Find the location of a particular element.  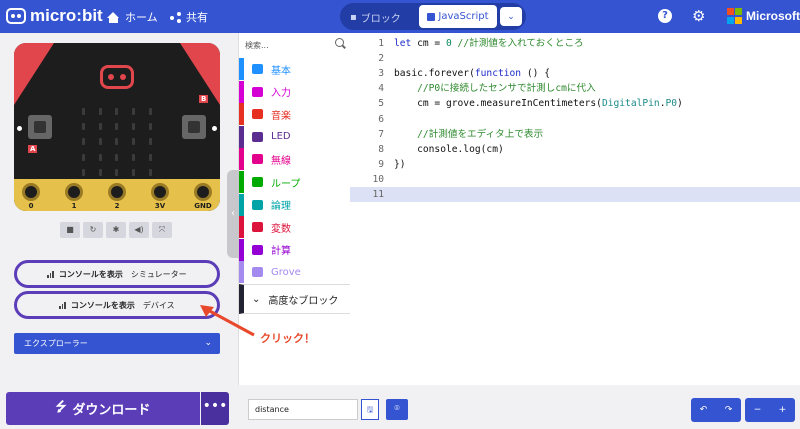

code-token: //計測値を入れておくところ is located at coordinates (520, 43).